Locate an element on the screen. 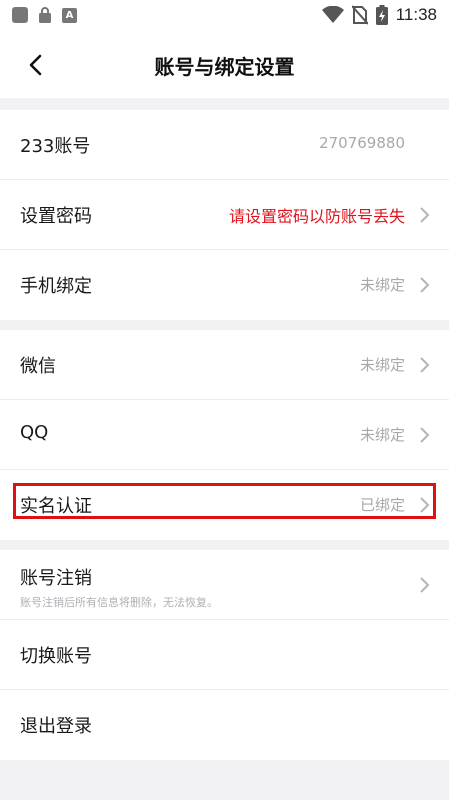 The image size is (449, 800). row-label: 切换账号 is located at coordinates (56, 656).